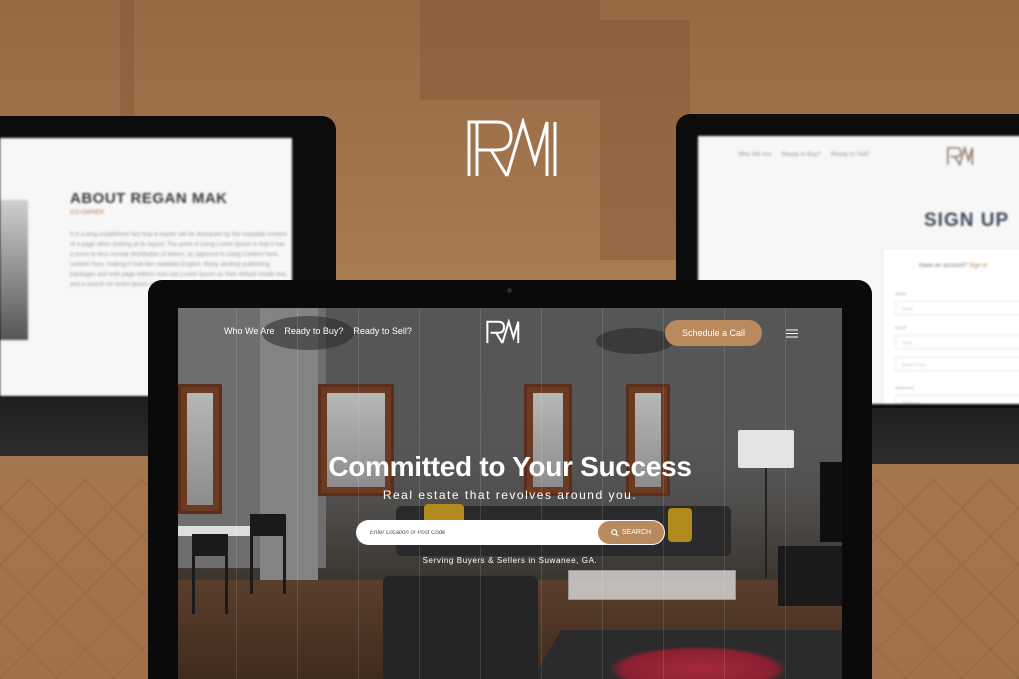 Image resolution: width=1019 pixels, height=679 pixels. I want to click on schedule-call-button: Schedule a Call, so click(713, 333).